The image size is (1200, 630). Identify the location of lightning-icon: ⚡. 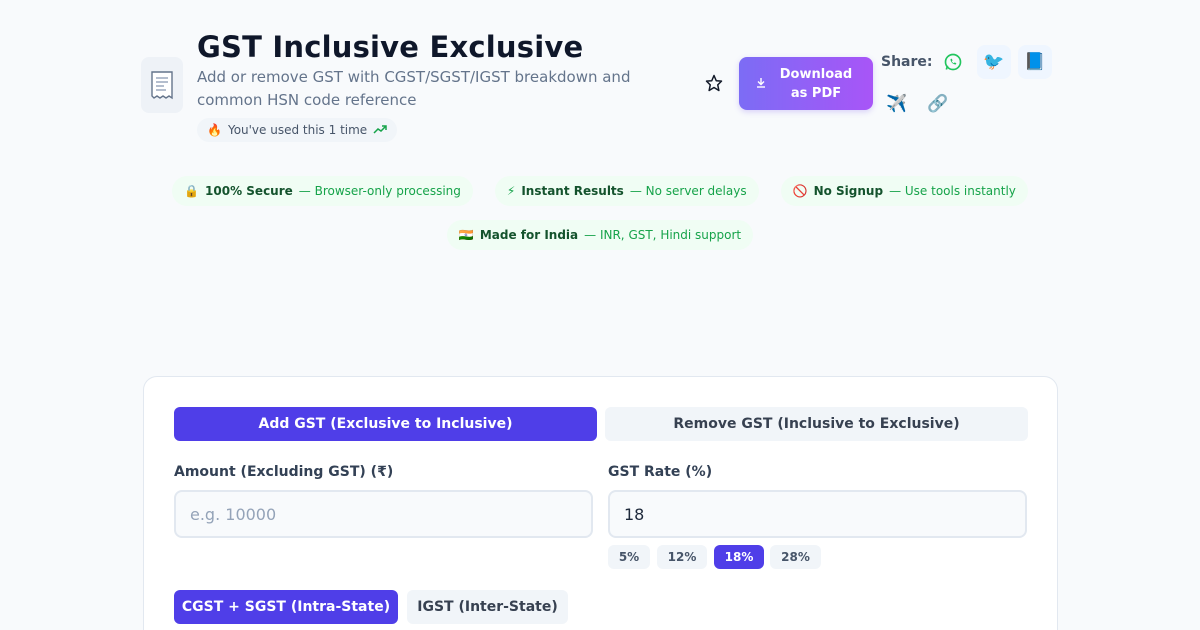
(511, 191).